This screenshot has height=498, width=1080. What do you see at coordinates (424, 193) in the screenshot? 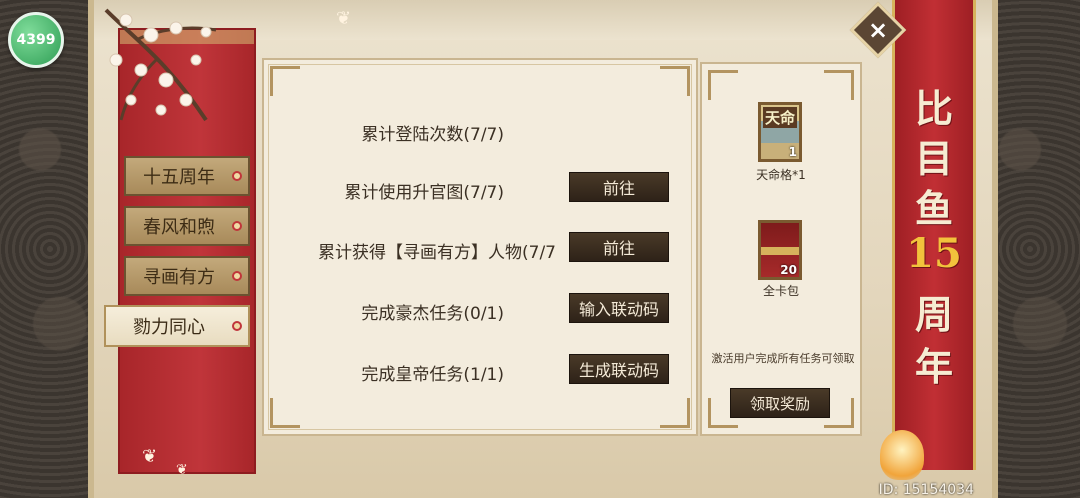
I see `task-label: 累计使用升官图(7/7)` at bounding box center [424, 193].